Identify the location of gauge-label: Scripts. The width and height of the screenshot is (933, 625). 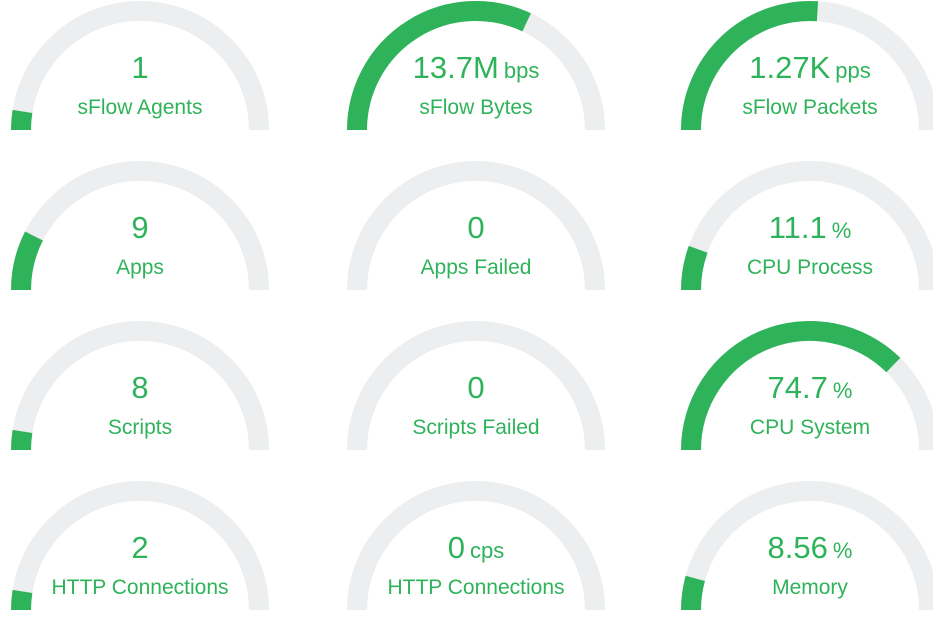
(140, 427).